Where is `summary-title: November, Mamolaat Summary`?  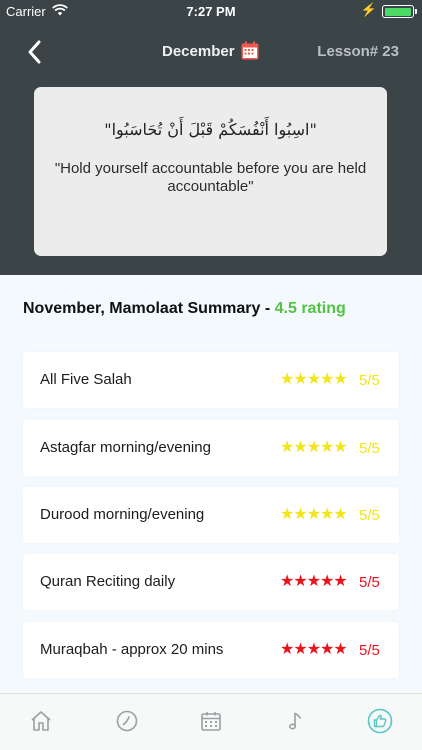 summary-title: November, Mamolaat Summary is located at coordinates (142, 308).